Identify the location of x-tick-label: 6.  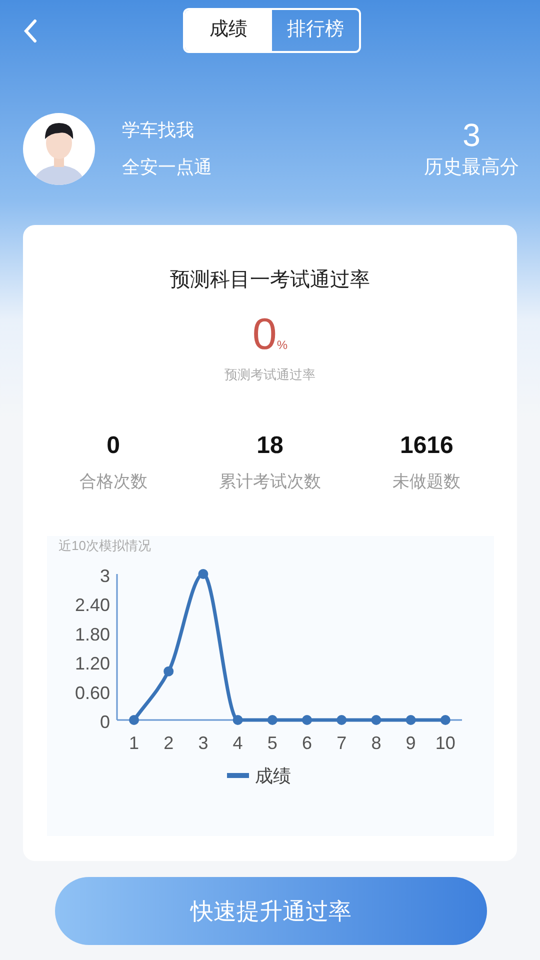
(307, 743).